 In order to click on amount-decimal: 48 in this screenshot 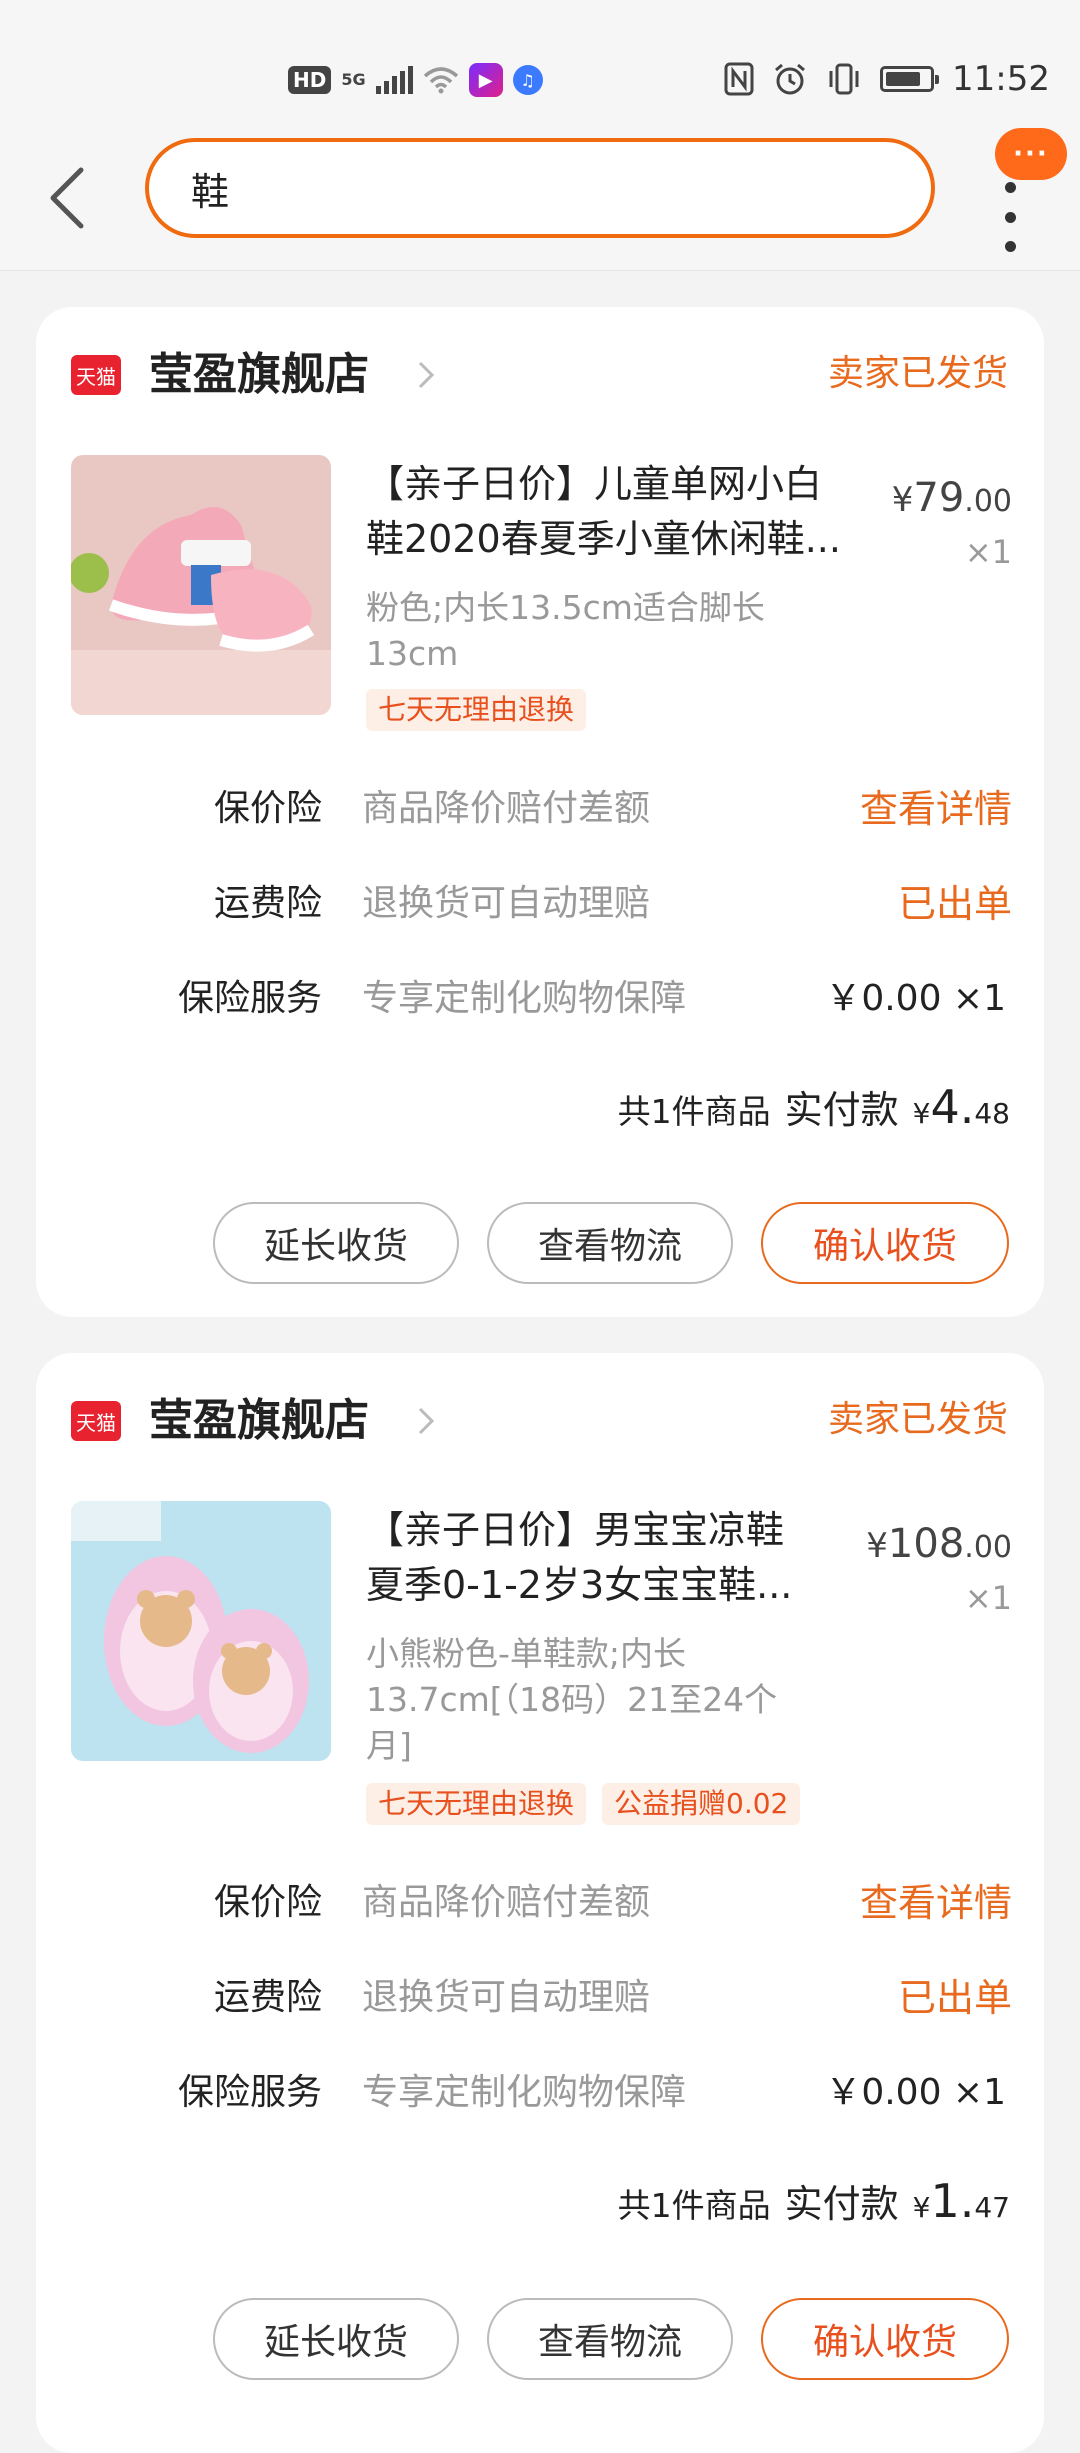, I will do `click(992, 1113)`.